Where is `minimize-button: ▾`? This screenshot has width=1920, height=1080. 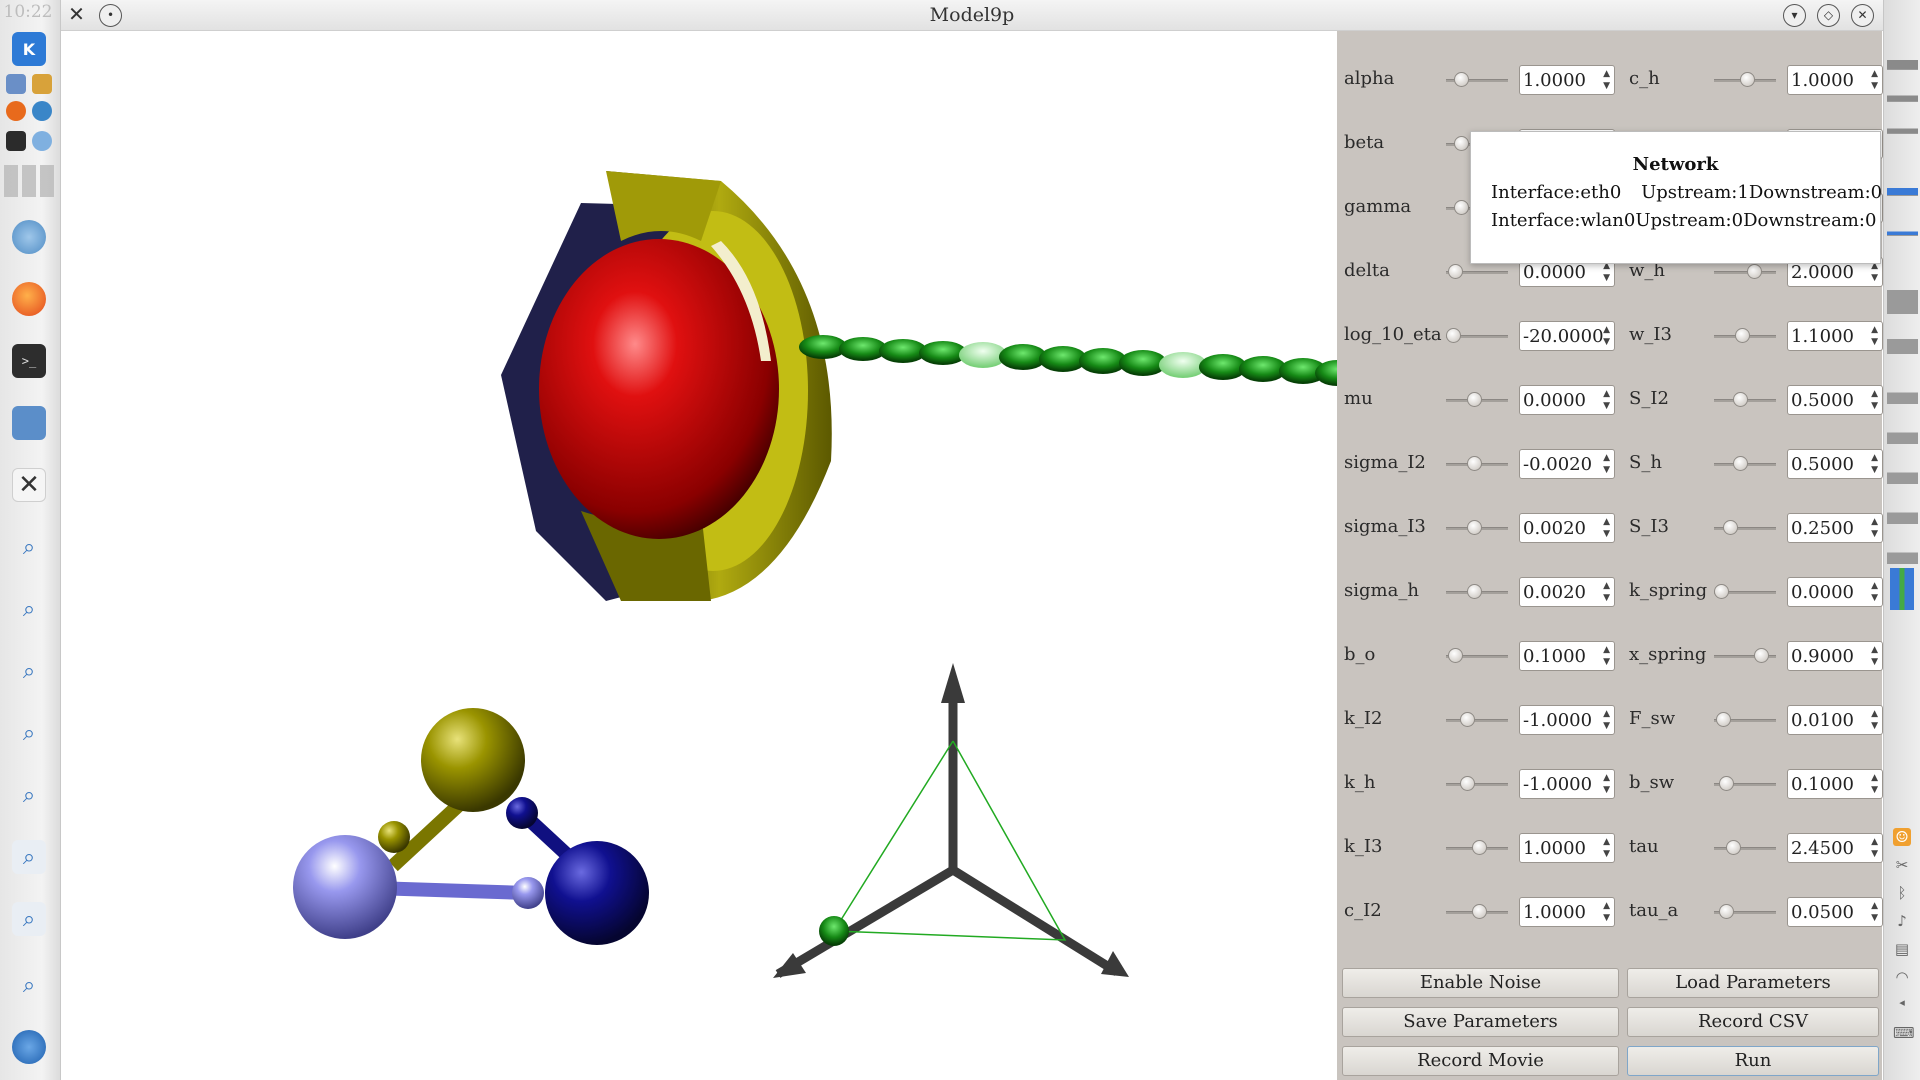
minimize-button: ▾ is located at coordinates (1794, 15).